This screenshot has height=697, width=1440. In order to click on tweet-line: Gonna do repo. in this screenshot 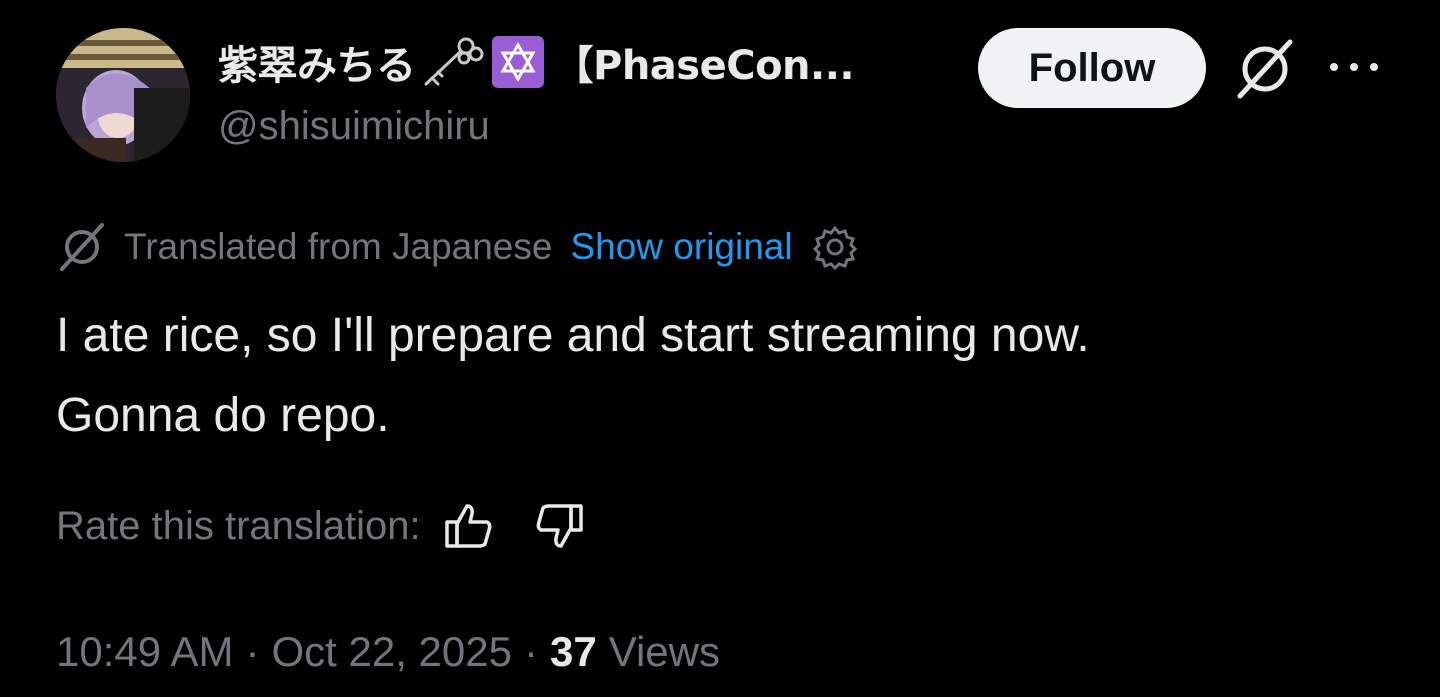, I will do `click(223, 415)`.